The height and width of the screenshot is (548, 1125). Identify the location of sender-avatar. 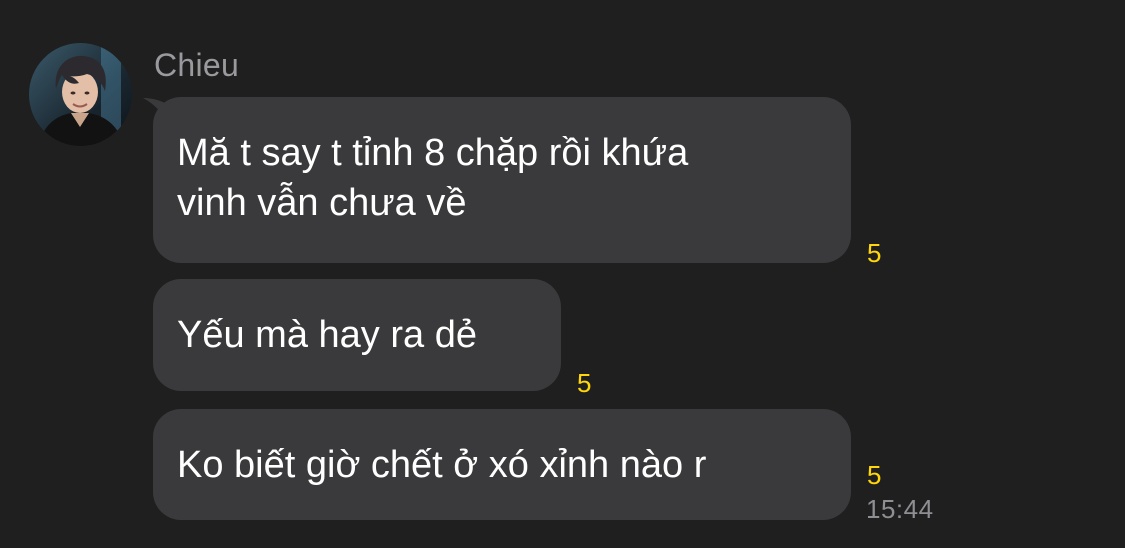
(80, 94).